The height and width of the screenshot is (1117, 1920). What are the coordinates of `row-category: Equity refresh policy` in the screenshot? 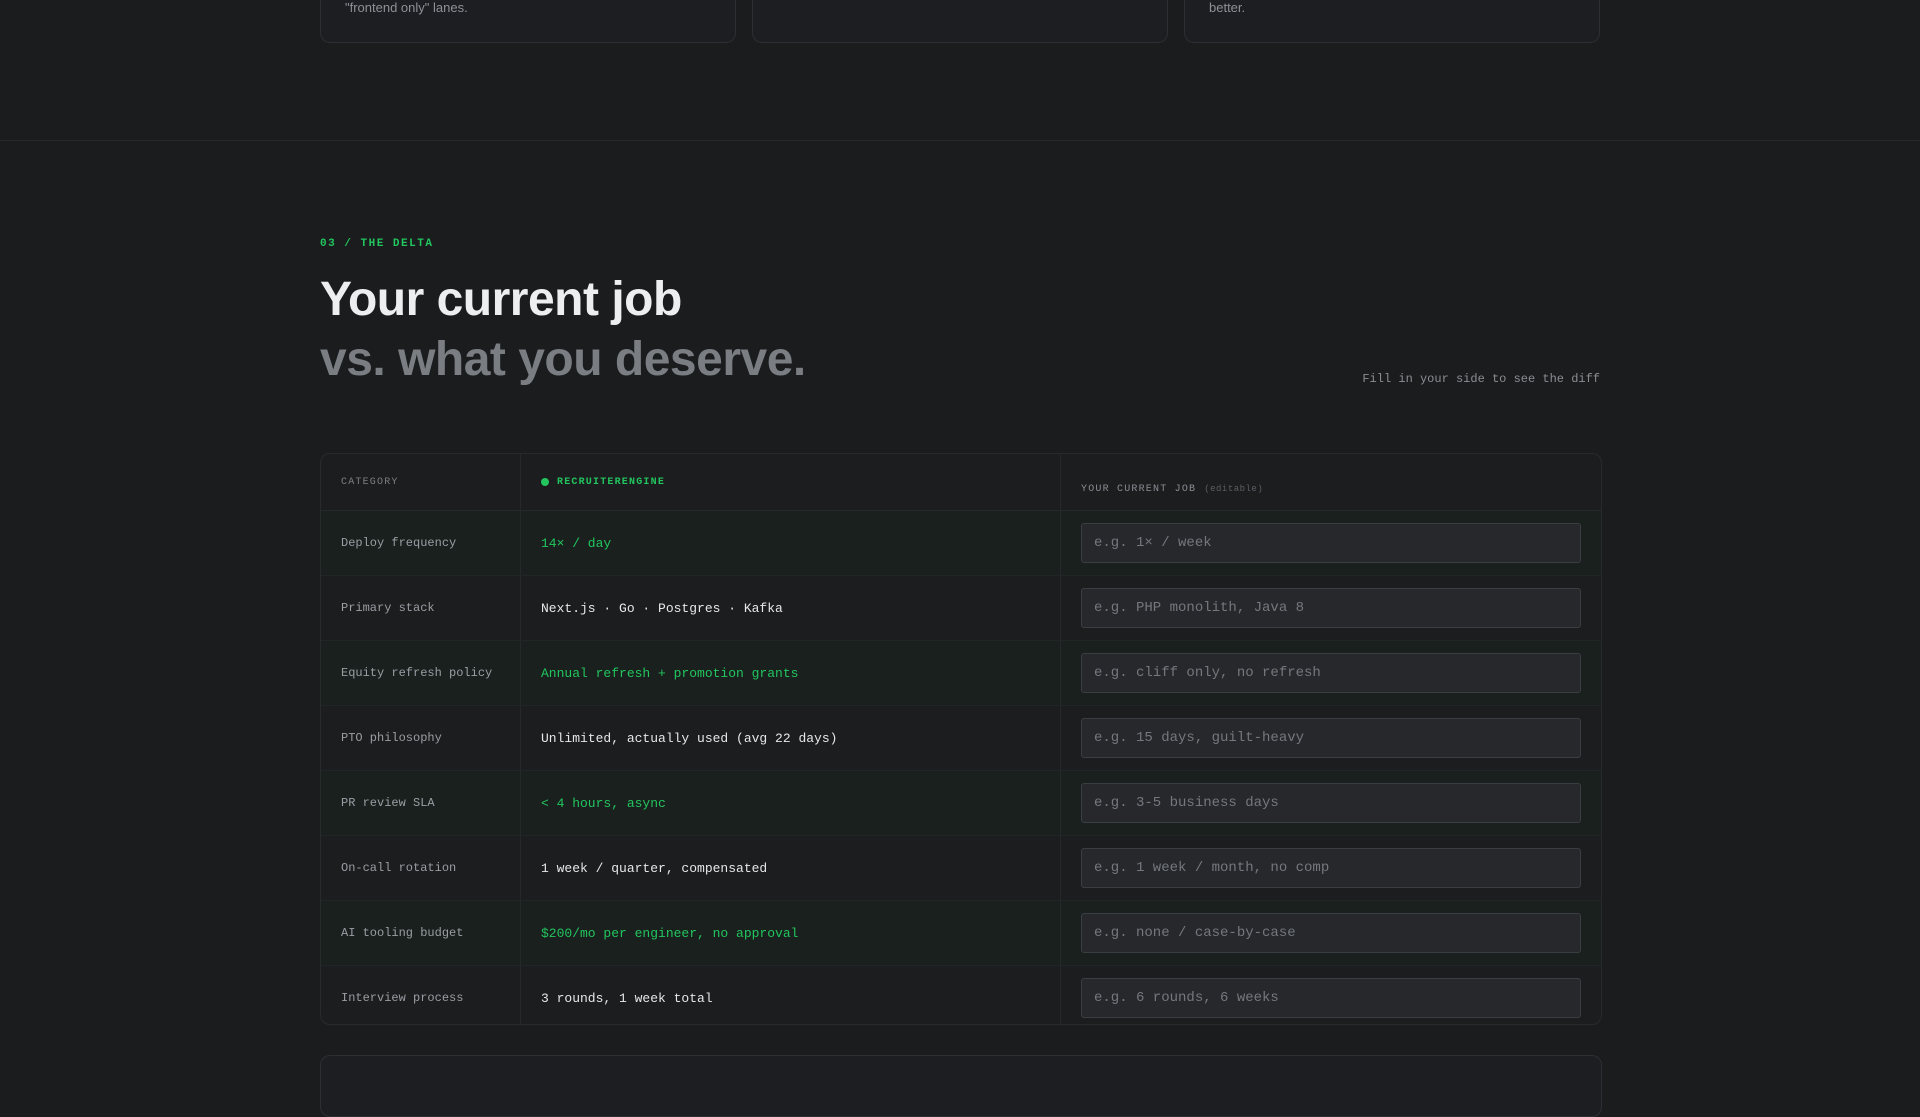 It's located at (421, 673).